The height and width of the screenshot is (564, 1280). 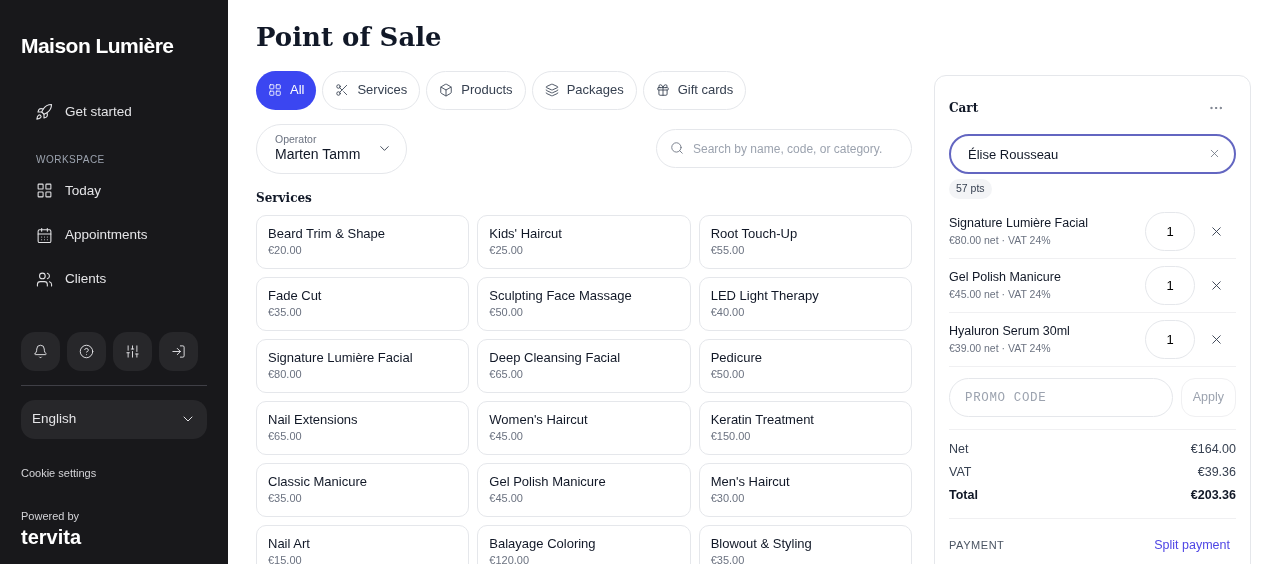 What do you see at coordinates (805, 365) in the screenshot?
I see `service-card: Pedicure €50.00` at bounding box center [805, 365].